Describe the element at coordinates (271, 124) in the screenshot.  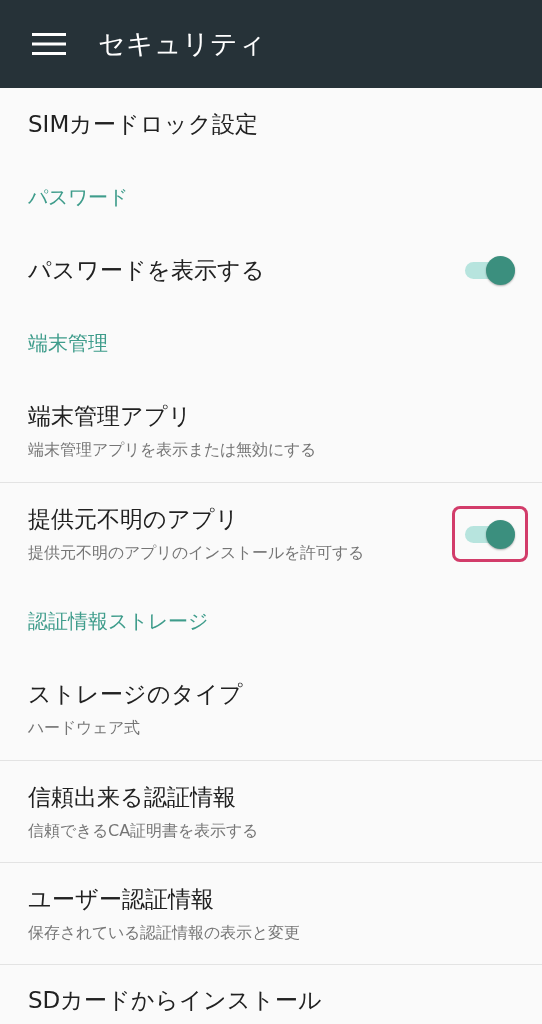
I see `settings-item: SIMカードロック設定` at that location.